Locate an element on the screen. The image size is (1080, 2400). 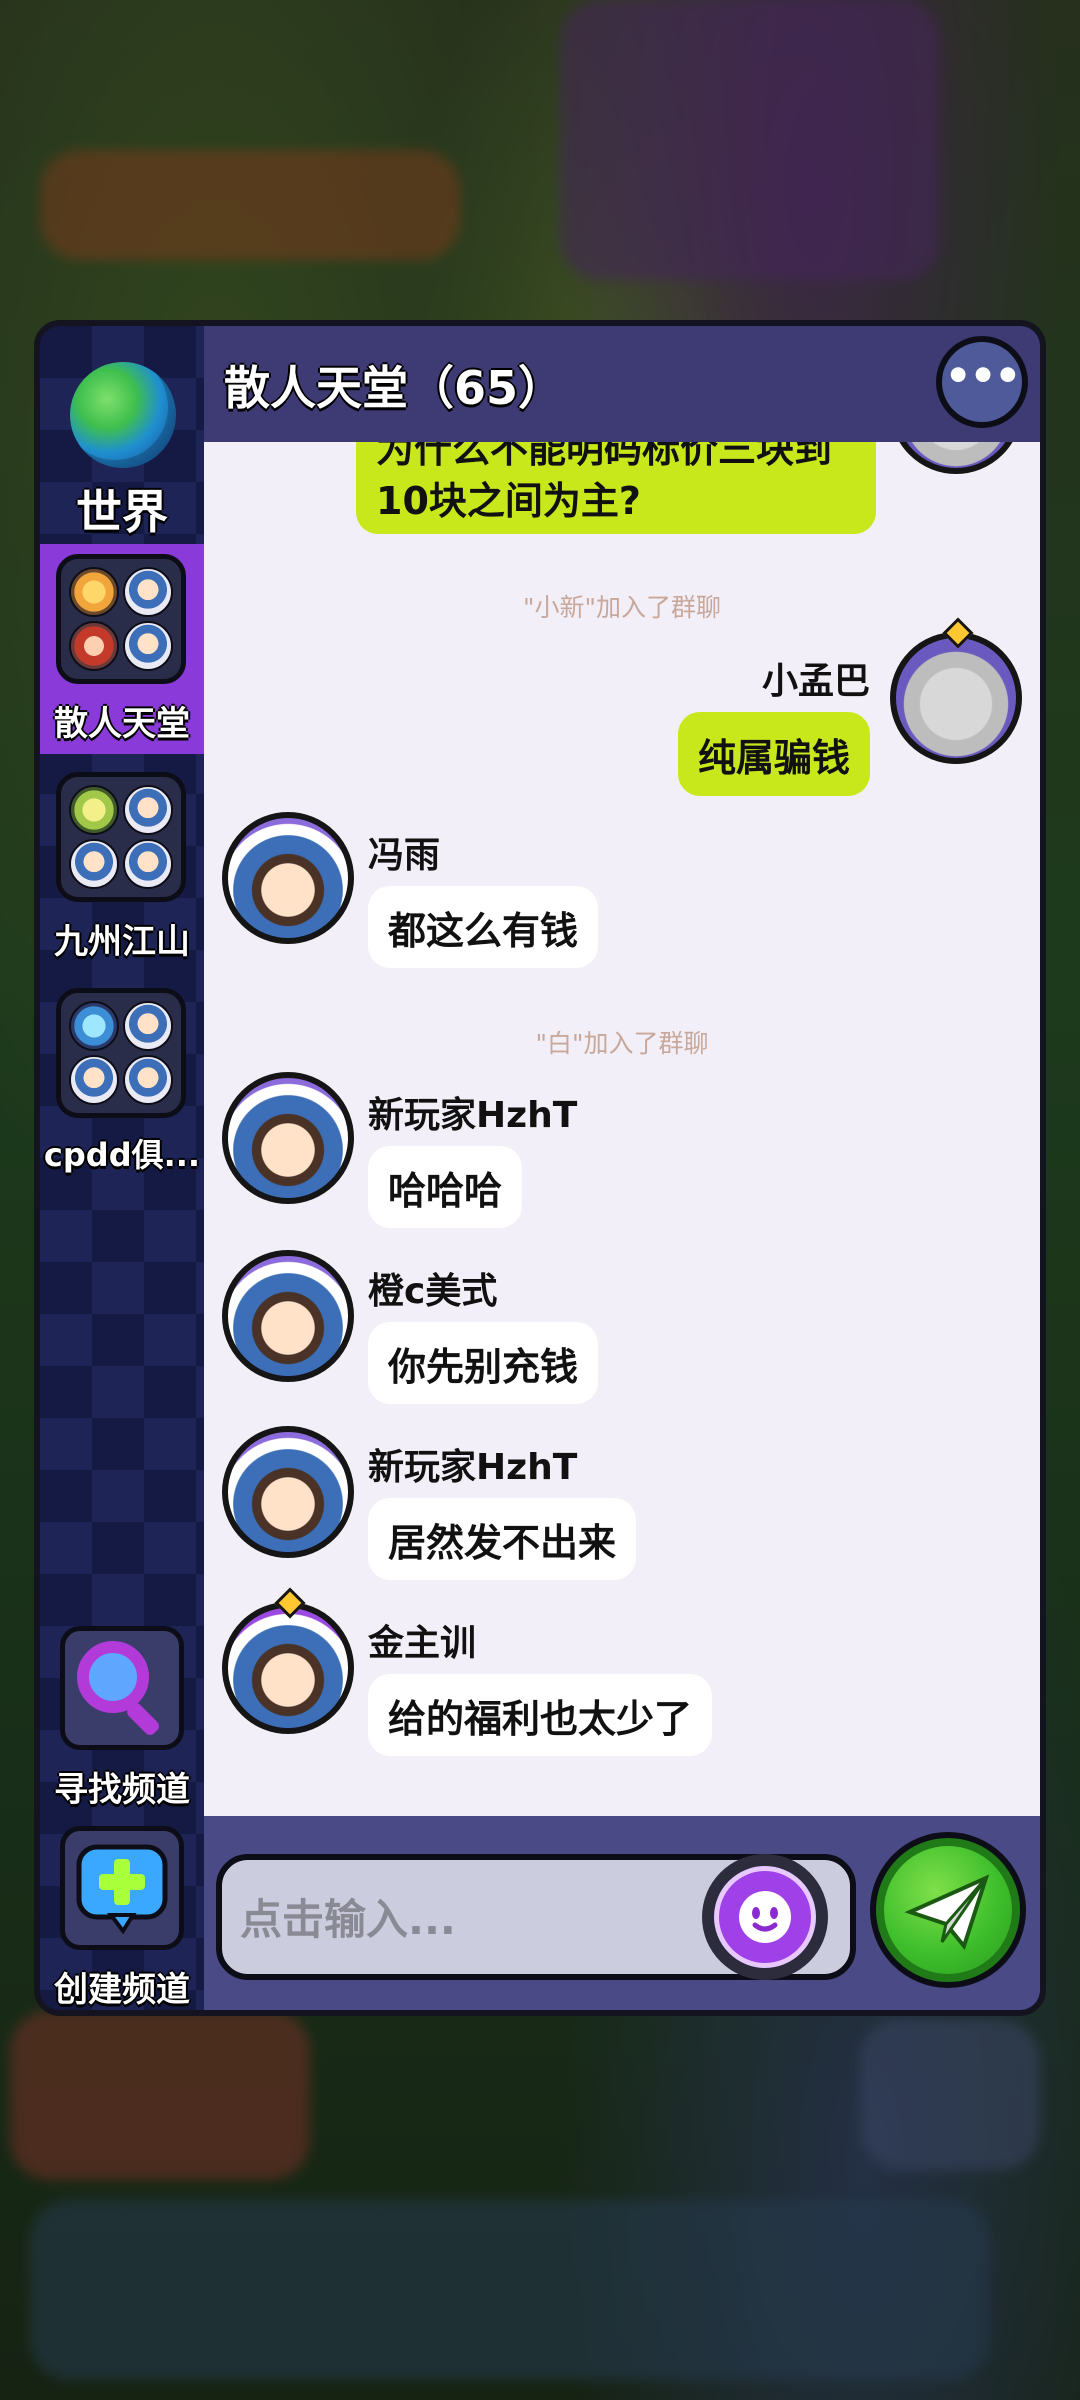
message-bubble-other: 给的福利也太少了 is located at coordinates (540, 1715).